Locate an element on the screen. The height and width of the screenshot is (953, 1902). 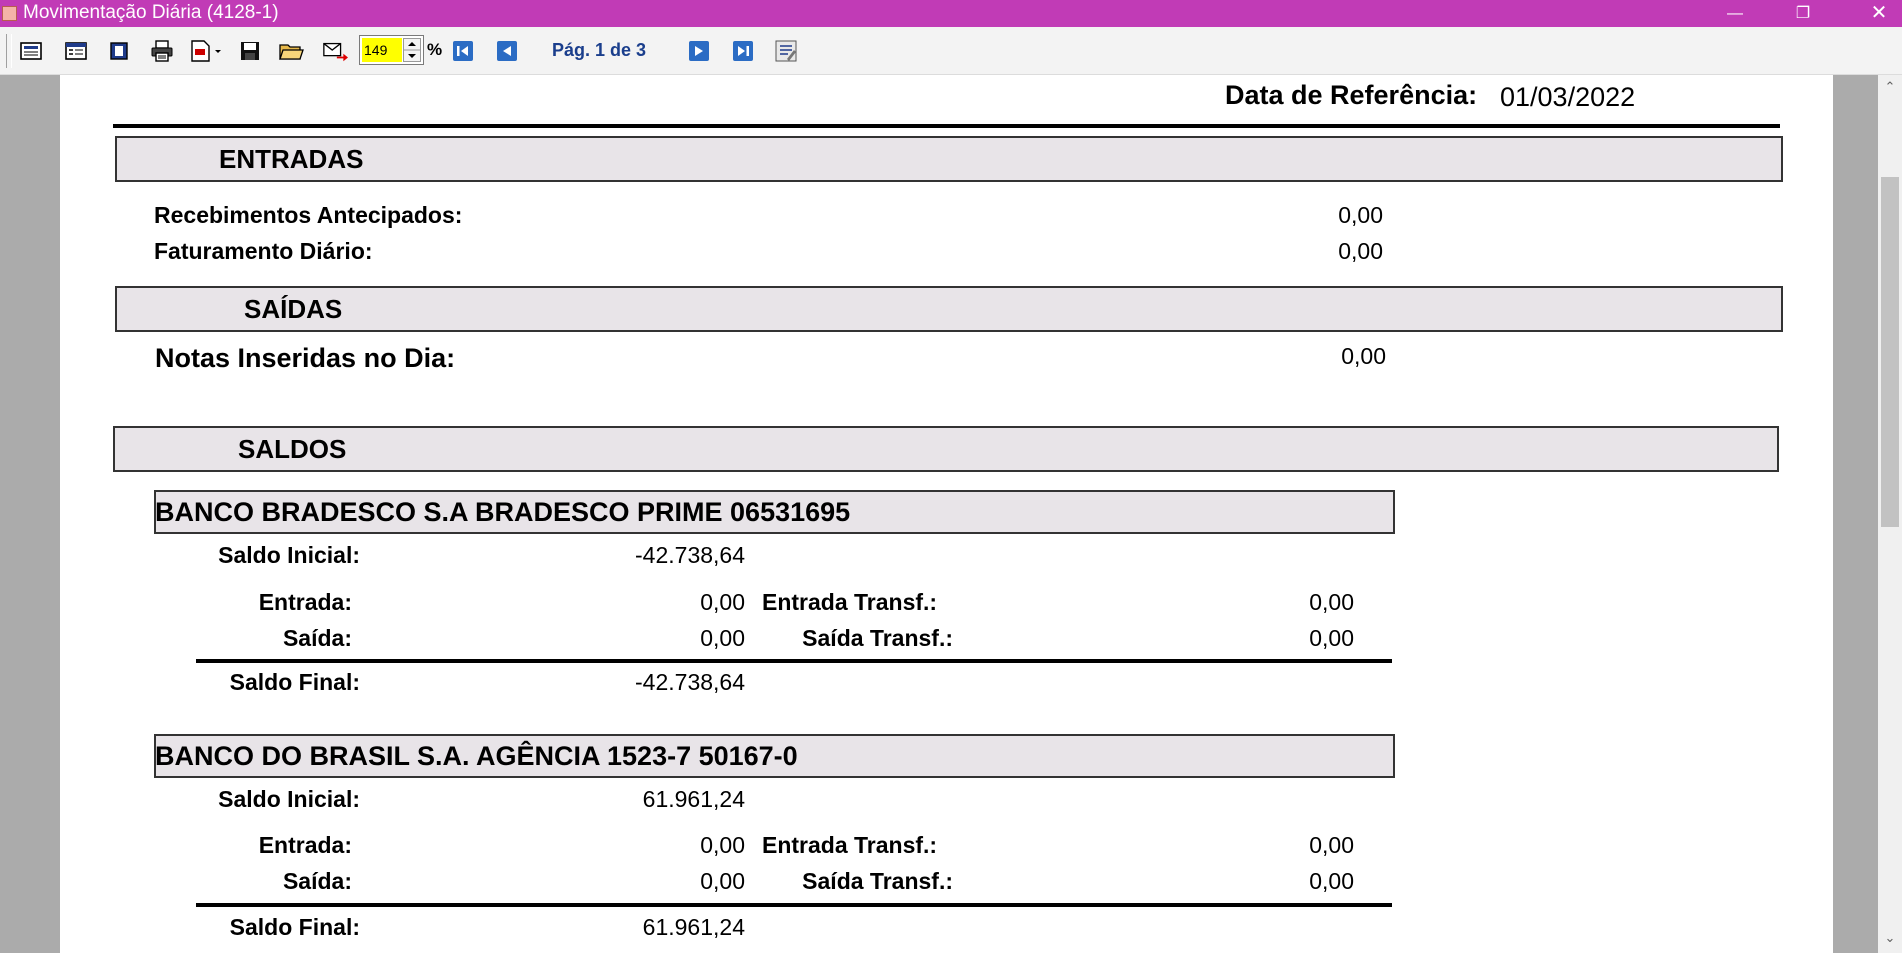
restore-button: ❐ is located at coordinates (1803, 13).